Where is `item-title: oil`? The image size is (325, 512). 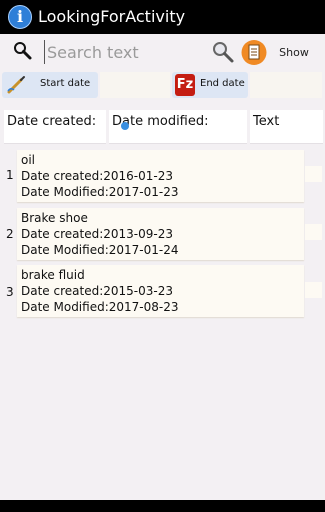 item-title: oil is located at coordinates (28, 160).